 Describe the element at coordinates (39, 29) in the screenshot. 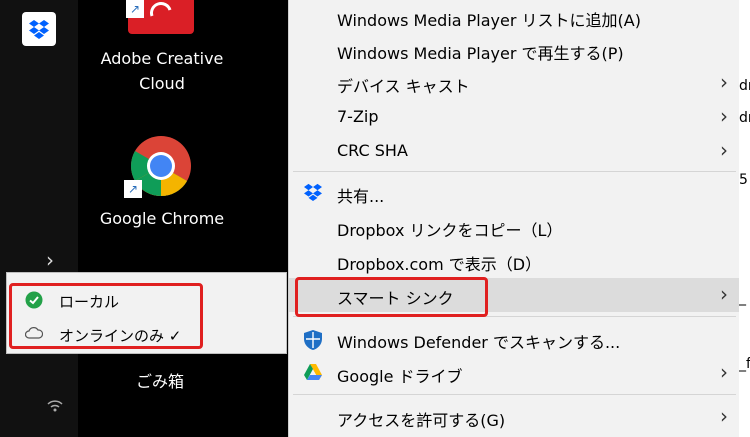

I see `dropbox-taskbar-icon` at that location.